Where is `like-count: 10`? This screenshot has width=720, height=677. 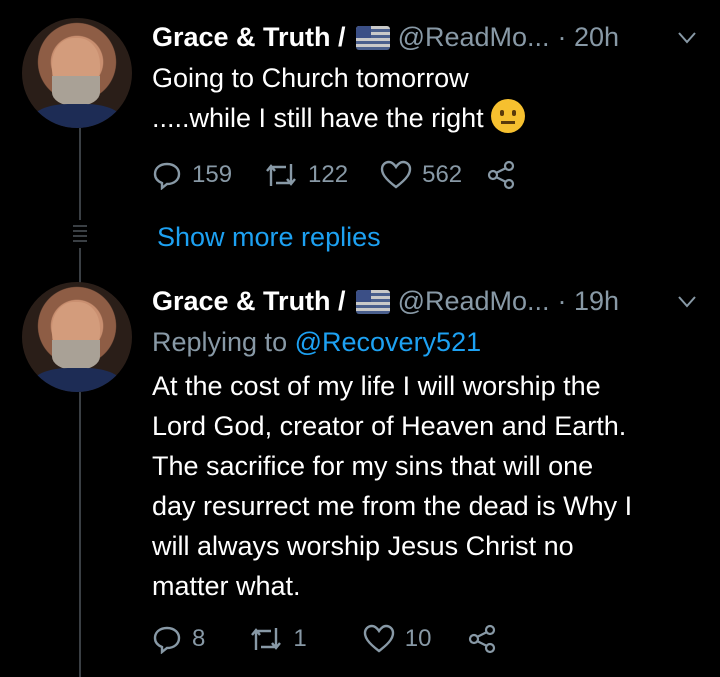
like-count: 10 is located at coordinates (418, 638).